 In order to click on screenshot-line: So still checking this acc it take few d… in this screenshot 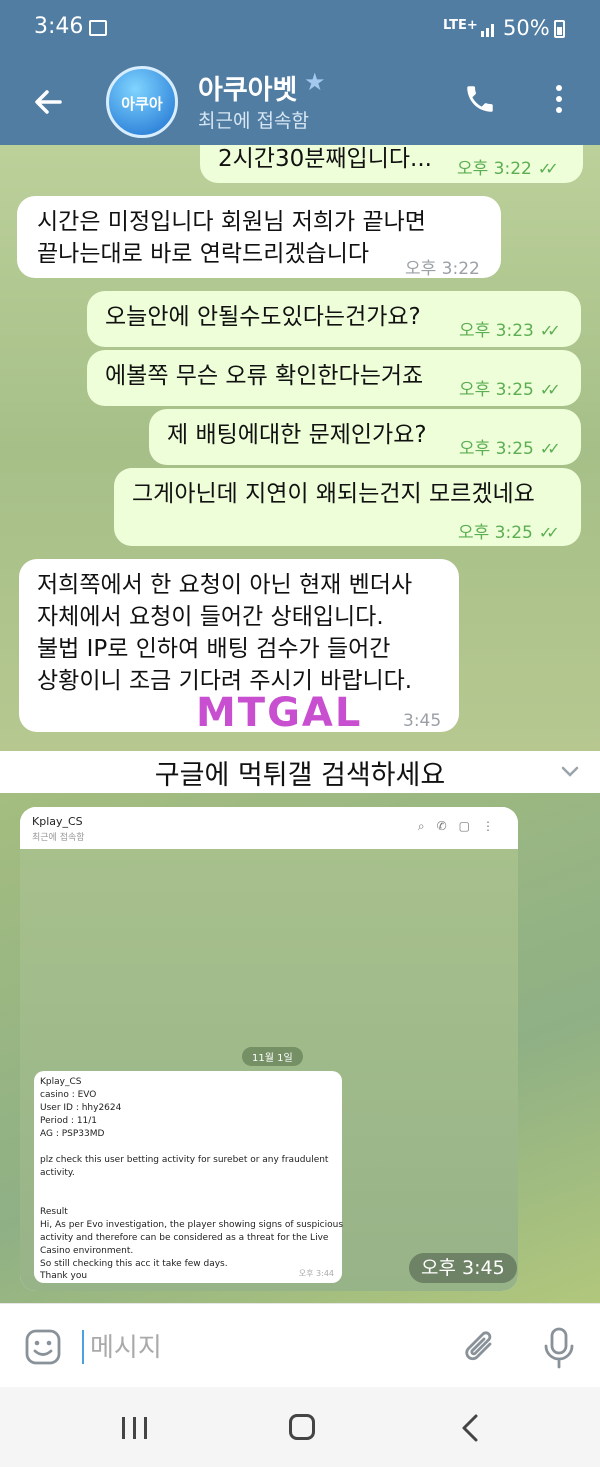, I will do `click(134, 1264)`.